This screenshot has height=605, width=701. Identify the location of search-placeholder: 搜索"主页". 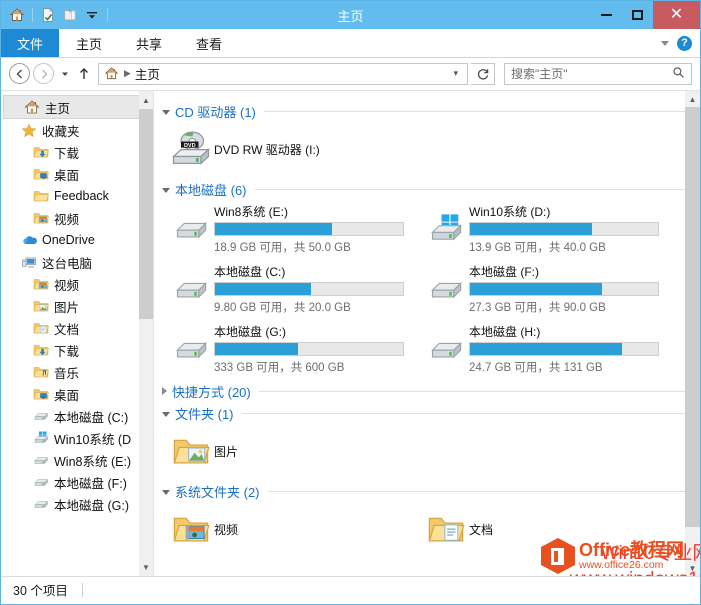
(539, 74).